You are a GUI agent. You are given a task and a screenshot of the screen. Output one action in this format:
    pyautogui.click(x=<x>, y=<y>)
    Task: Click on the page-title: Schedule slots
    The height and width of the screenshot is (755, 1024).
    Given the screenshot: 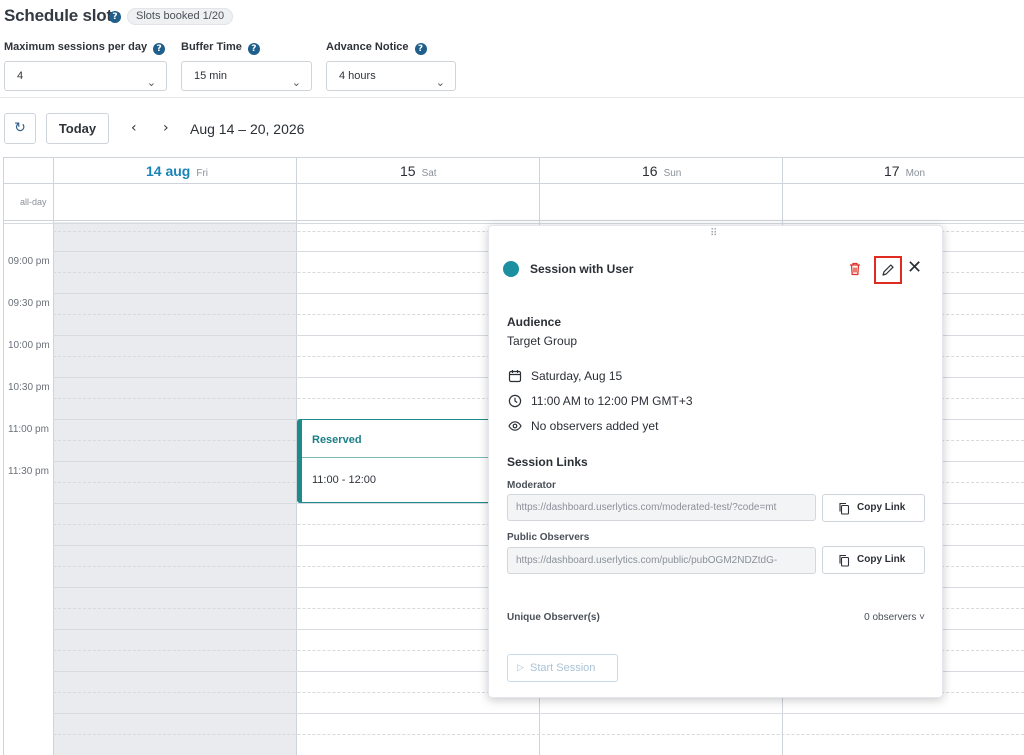 What is the action you would take?
    pyautogui.click(x=63, y=15)
    